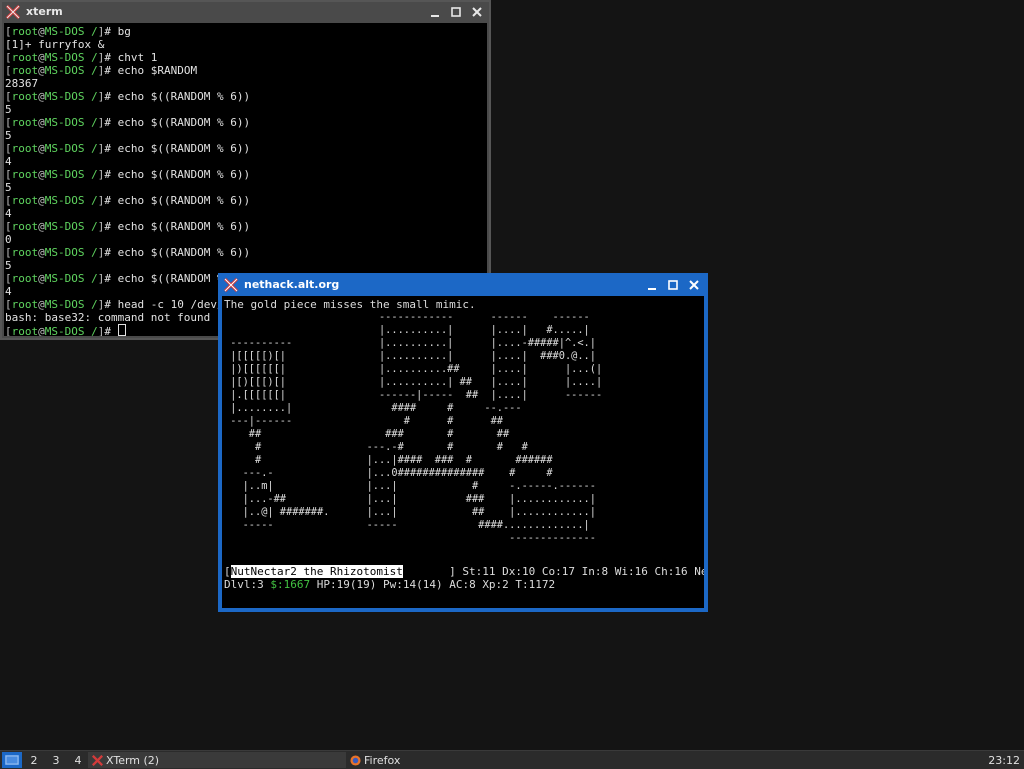 This screenshot has height=769, width=1024. What do you see at coordinates (245, 31) in the screenshot?
I see `terminal-prompt-line: [root@MS-DOS /]# bg` at bounding box center [245, 31].